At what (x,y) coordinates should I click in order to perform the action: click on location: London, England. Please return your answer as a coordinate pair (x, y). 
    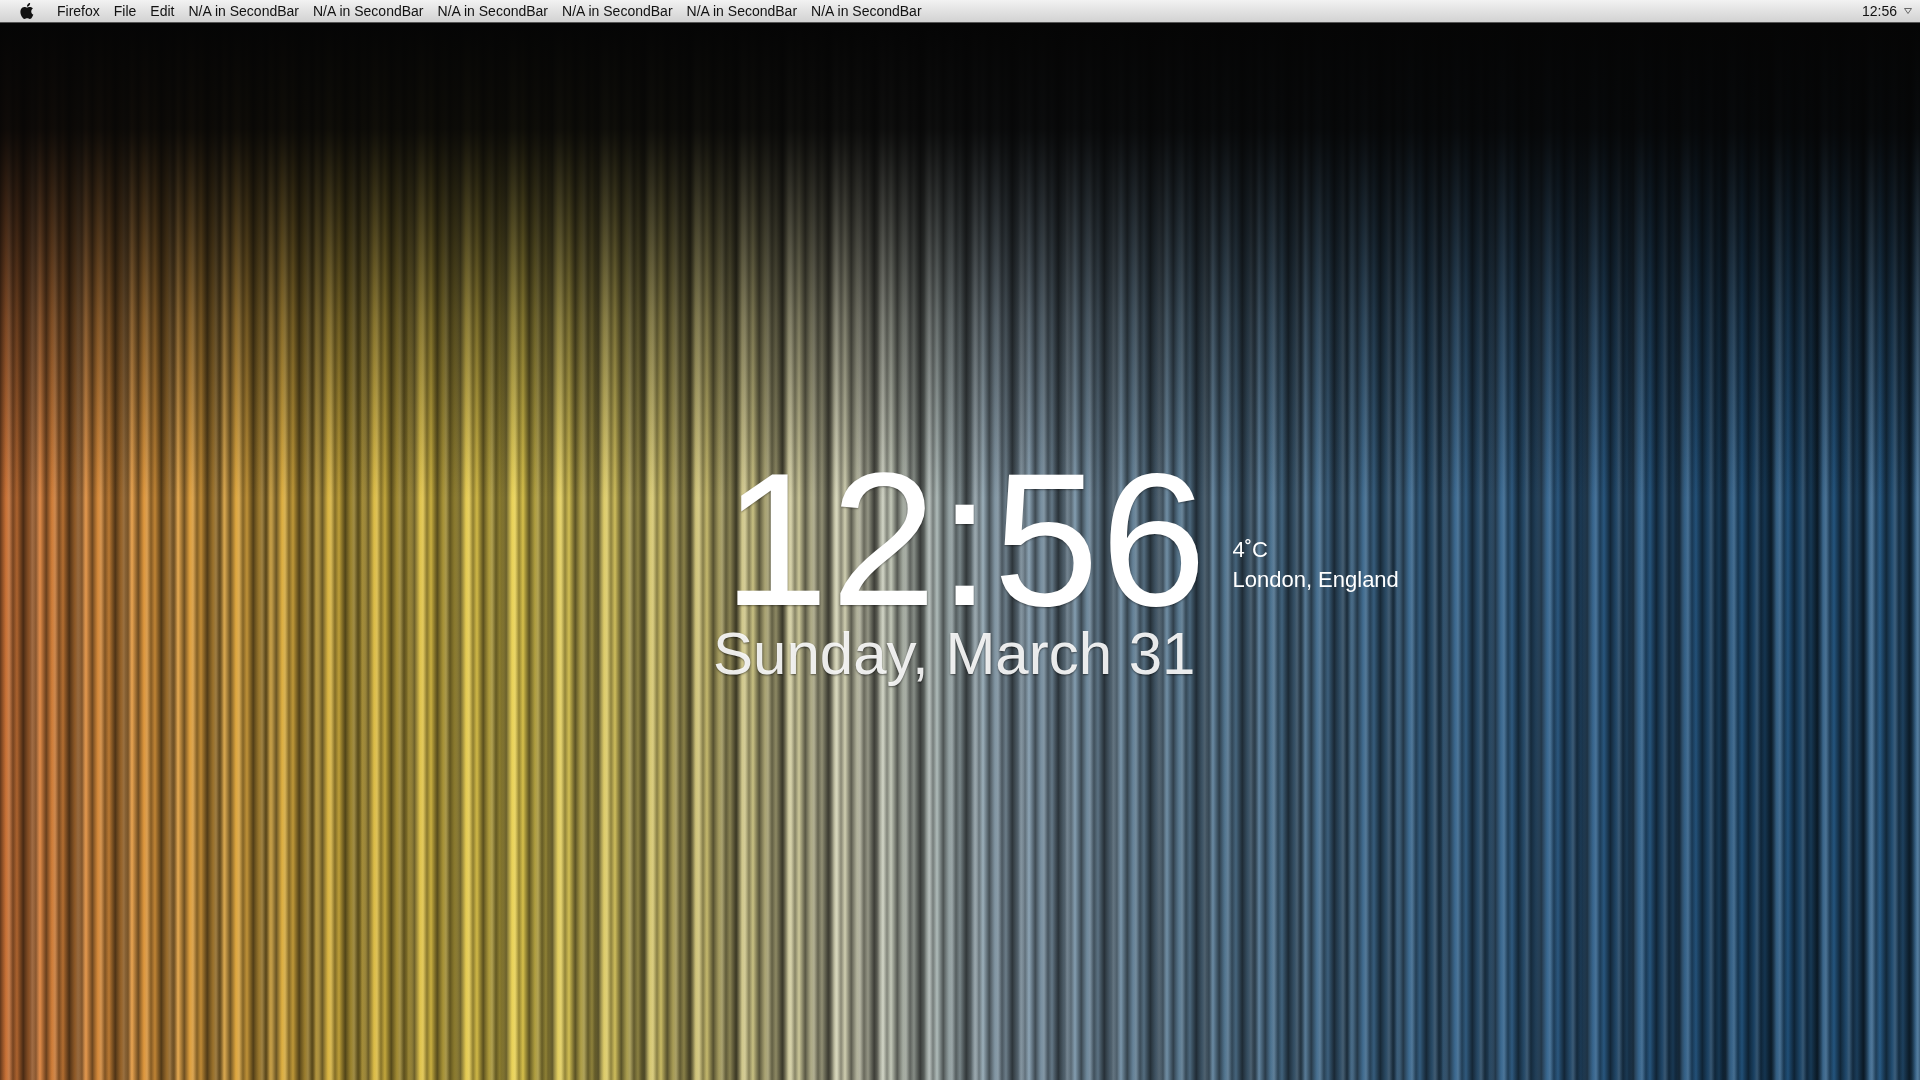
    Looking at the image, I should click on (1315, 580).